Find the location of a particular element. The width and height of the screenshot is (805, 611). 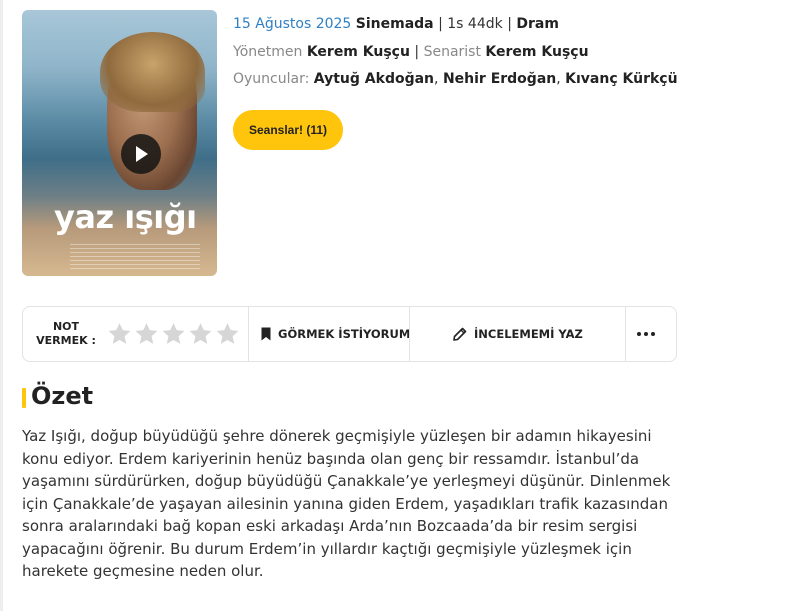

trailer-play-button is located at coordinates (141, 154).